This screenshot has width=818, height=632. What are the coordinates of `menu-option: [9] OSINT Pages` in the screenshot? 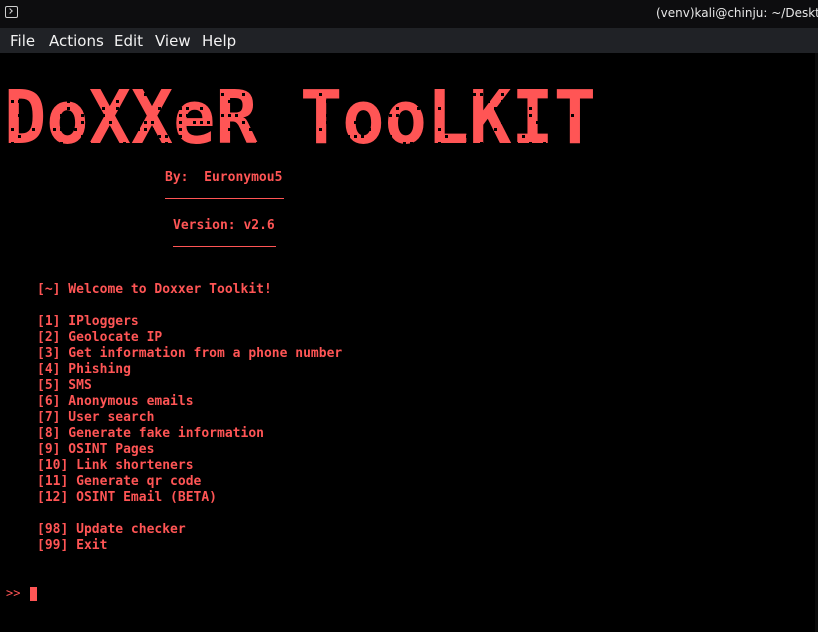 It's located at (96, 449).